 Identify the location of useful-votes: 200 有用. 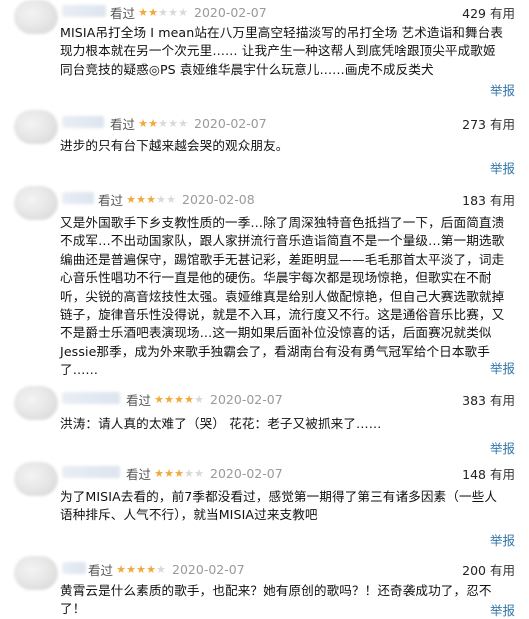
(488, 569).